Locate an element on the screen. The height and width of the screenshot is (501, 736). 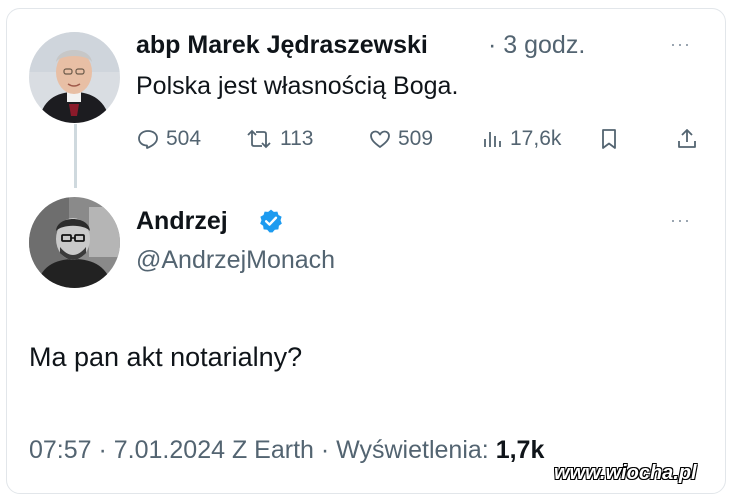
bookmark-icon is located at coordinates (609, 139).